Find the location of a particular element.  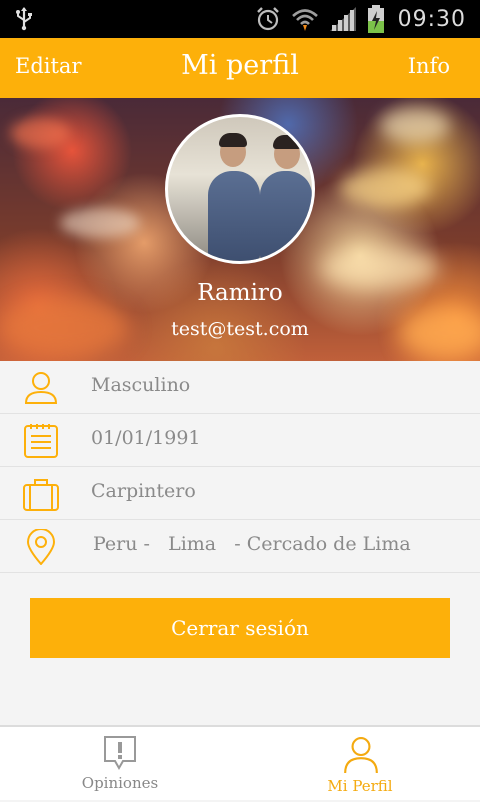

detail-row-location: Peru - Lima - Cercado de Lima is located at coordinates (240, 546).